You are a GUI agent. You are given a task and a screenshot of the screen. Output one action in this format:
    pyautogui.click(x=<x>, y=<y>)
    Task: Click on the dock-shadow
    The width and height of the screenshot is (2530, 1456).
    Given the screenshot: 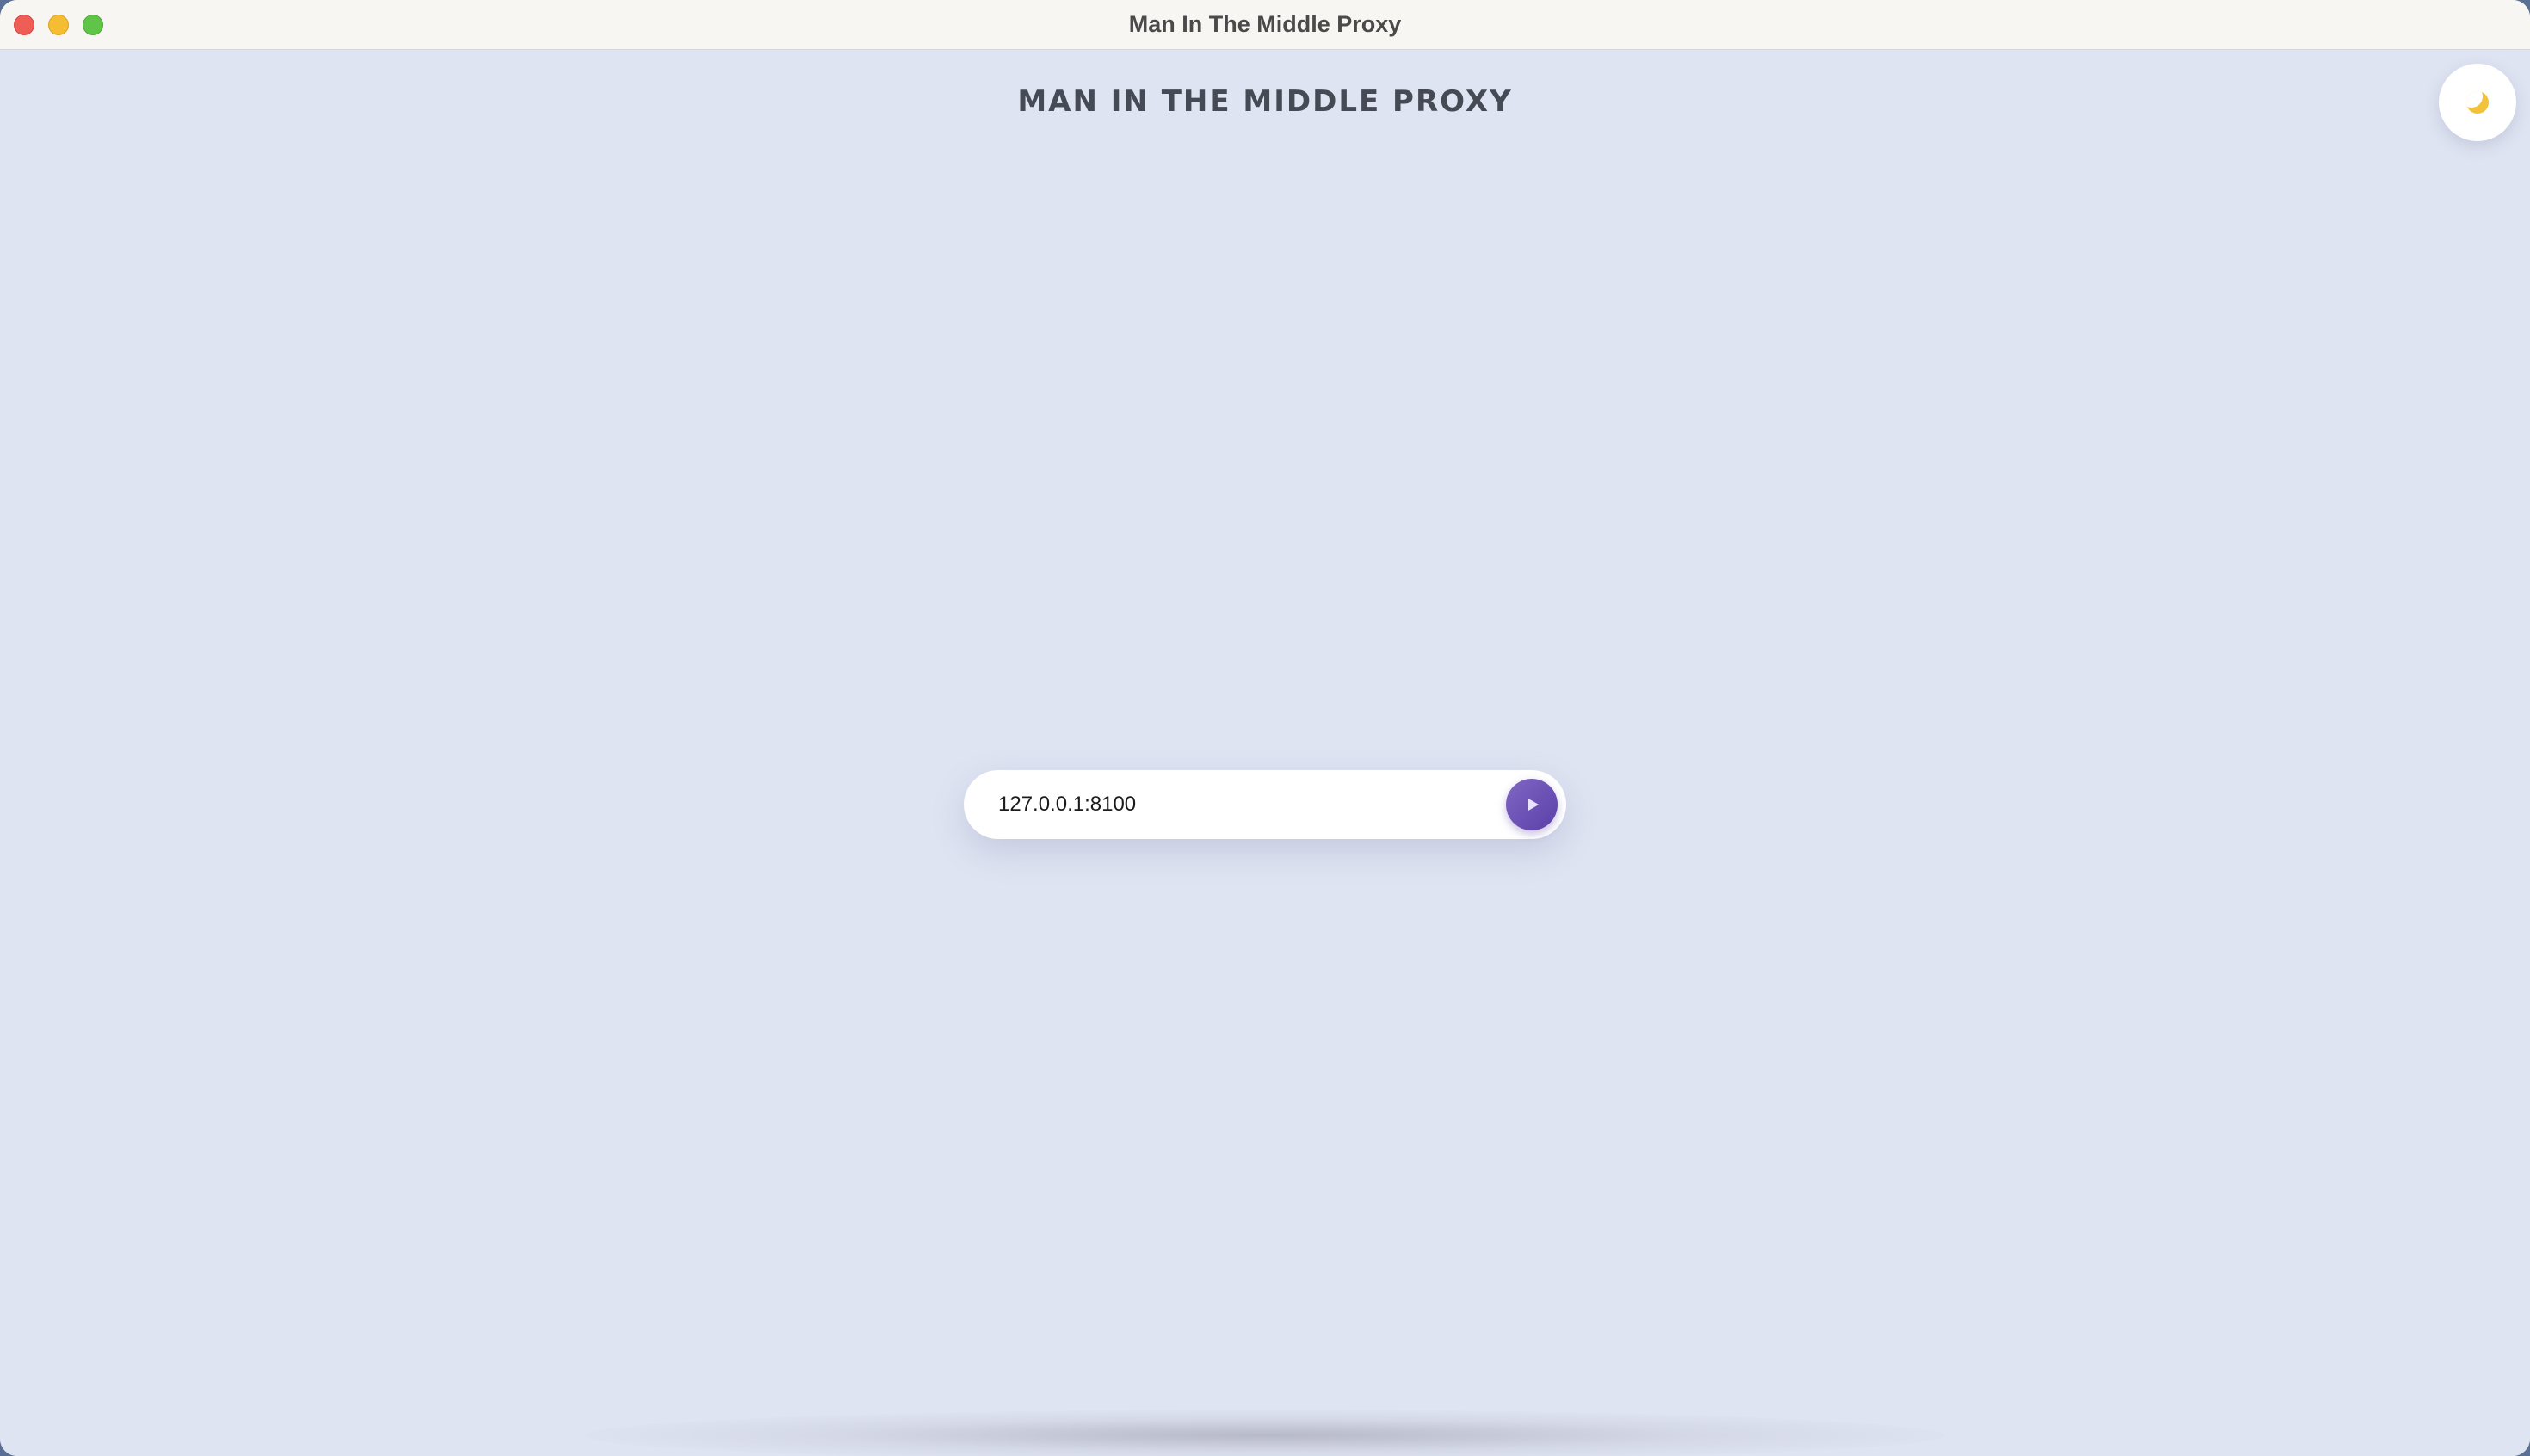 What is the action you would take?
    pyautogui.click(x=1265, y=1433)
    